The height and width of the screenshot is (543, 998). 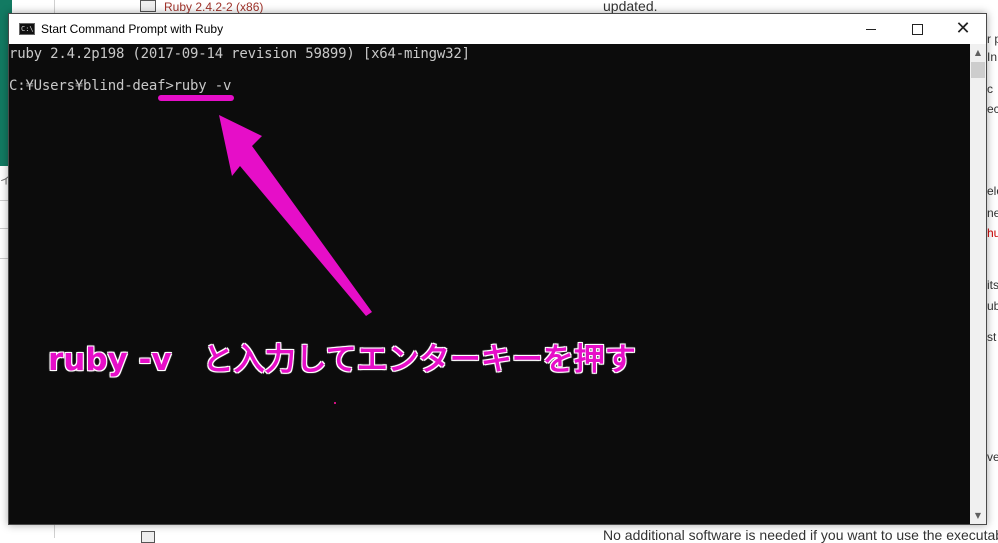 What do you see at coordinates (295, 215) in the screenshot?
I see `annotation-arrow-icon` at bounding box center [295, 215].